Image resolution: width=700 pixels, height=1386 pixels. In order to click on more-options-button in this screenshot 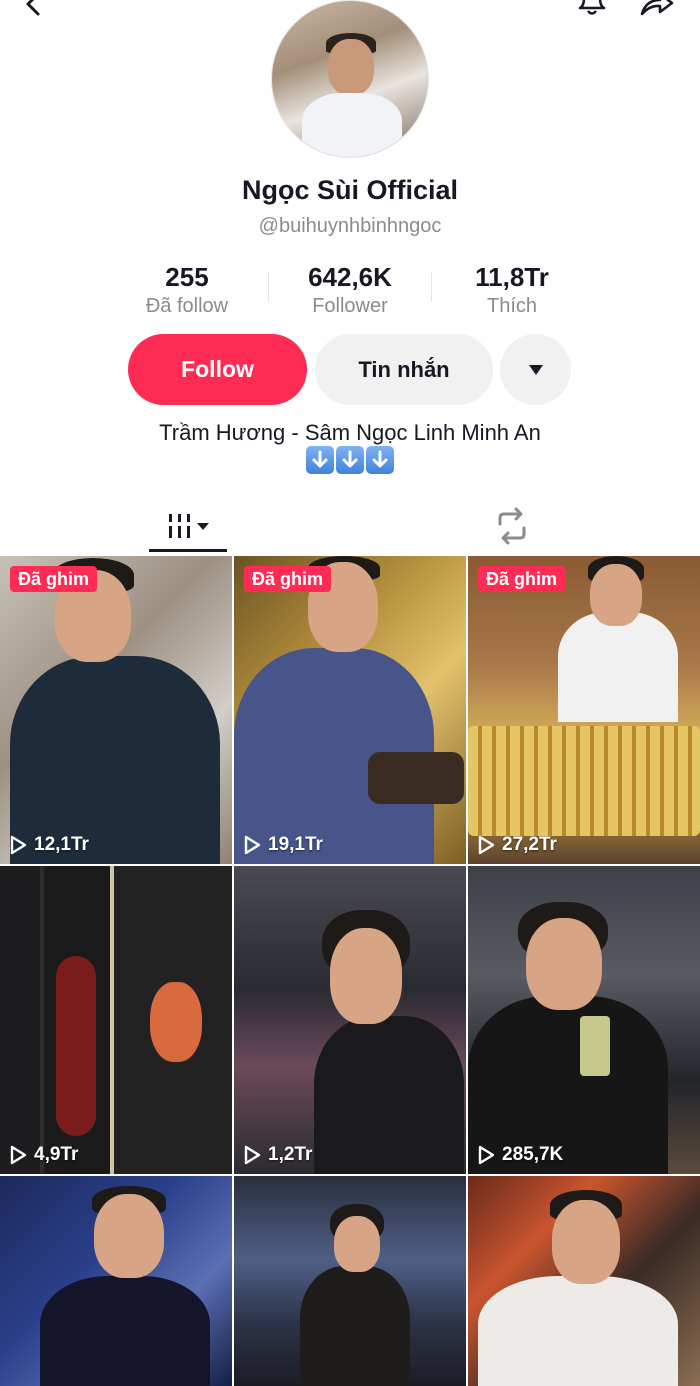, I will do `click(535, 369)`.